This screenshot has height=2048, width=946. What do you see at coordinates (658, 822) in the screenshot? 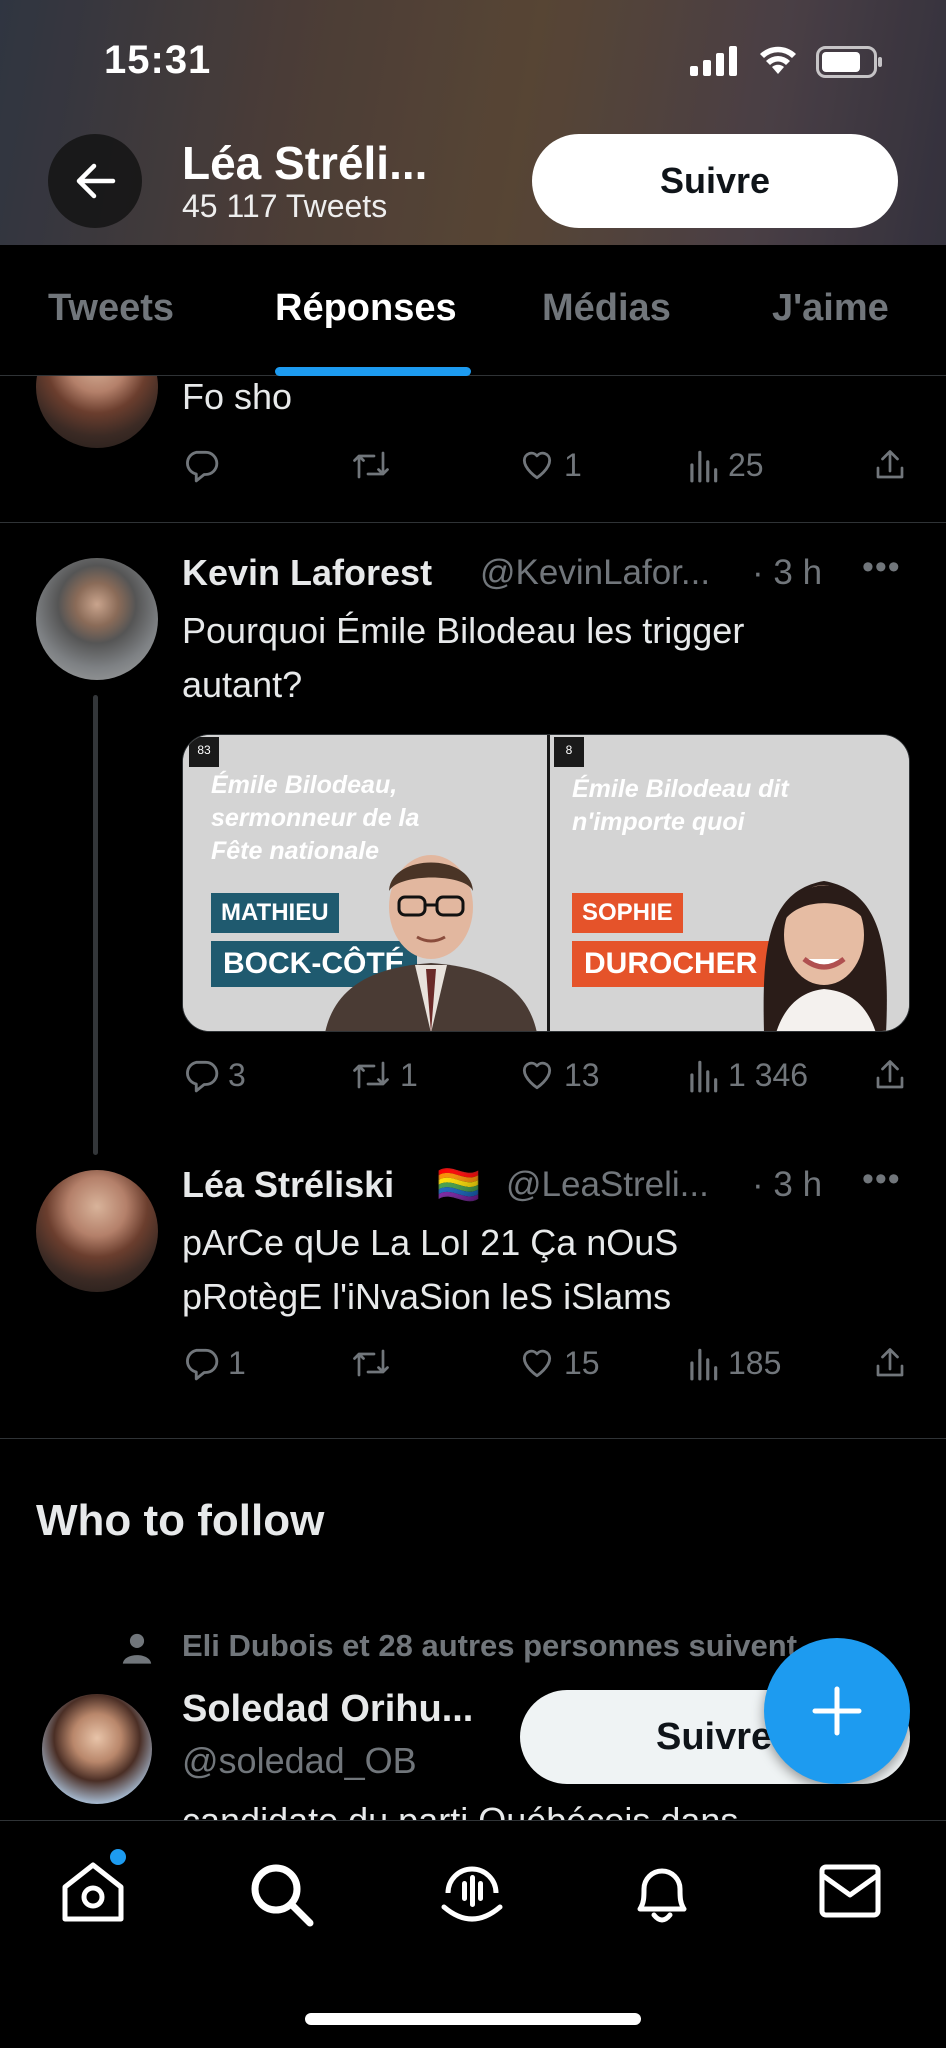
I see `media-quote-line: n'importe quoi` at bounding box center [658, 822].